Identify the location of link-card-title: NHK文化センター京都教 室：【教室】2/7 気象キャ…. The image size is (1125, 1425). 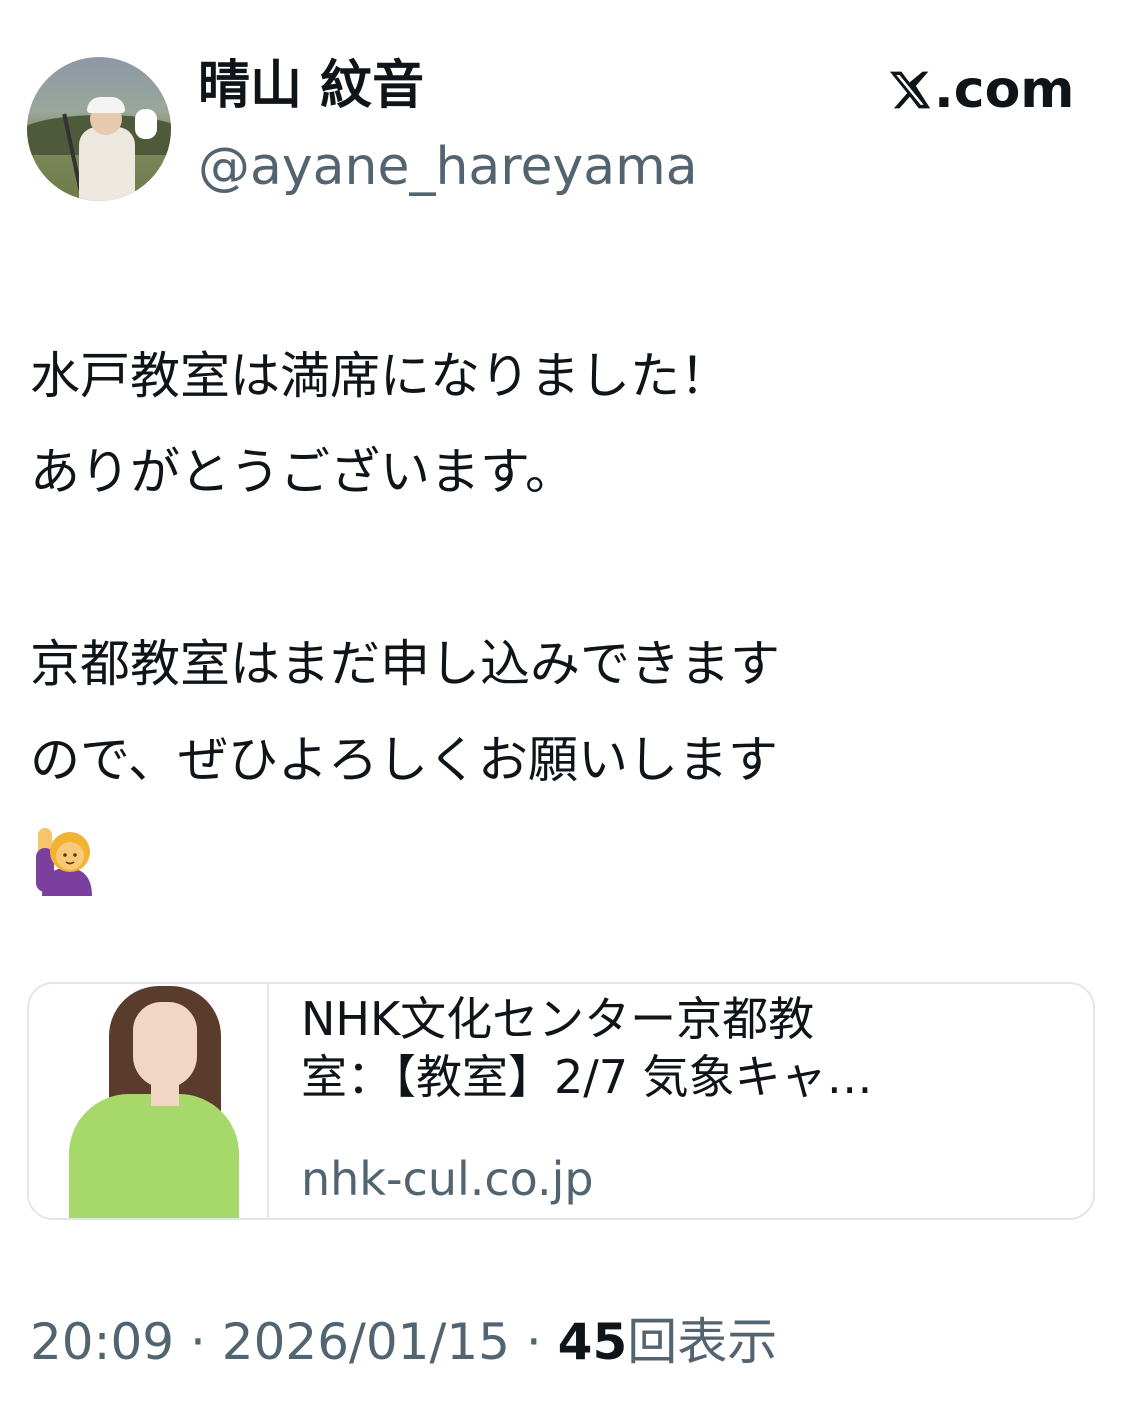
(681, 1048).